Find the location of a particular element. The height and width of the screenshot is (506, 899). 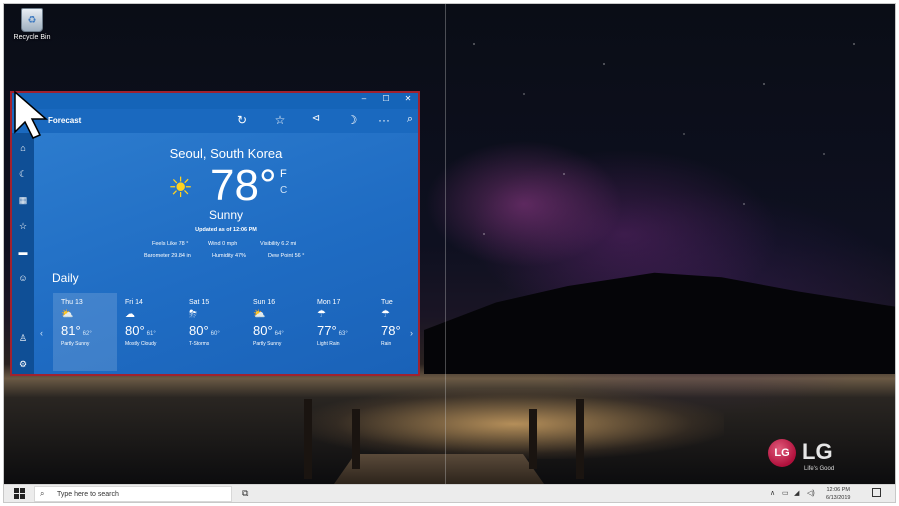

detail-value: 78 ° is located at coordinates (183, 244).